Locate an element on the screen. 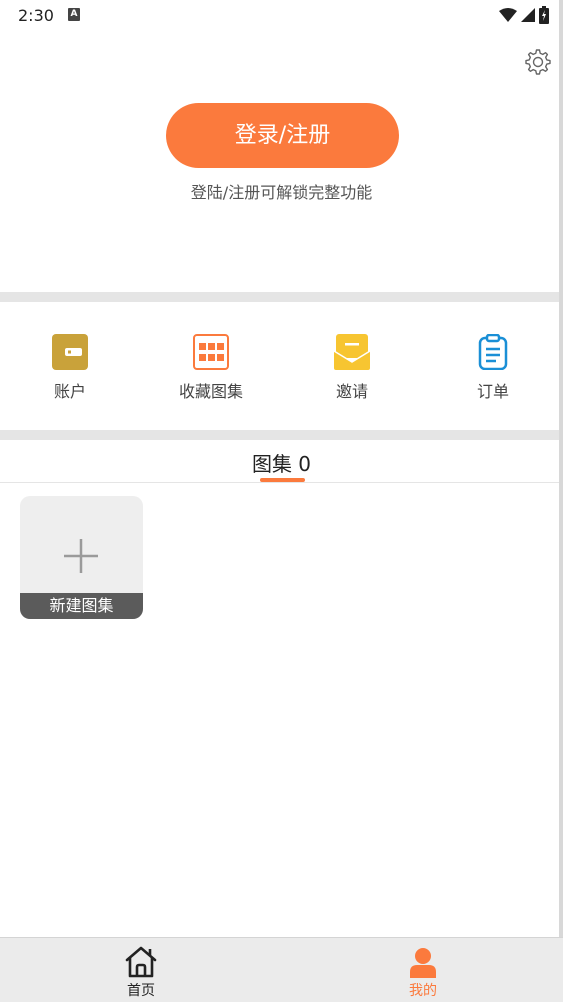 The height and width of the screenshot is (1002, 563). wifi-icon is located at coordinates (508, 15).